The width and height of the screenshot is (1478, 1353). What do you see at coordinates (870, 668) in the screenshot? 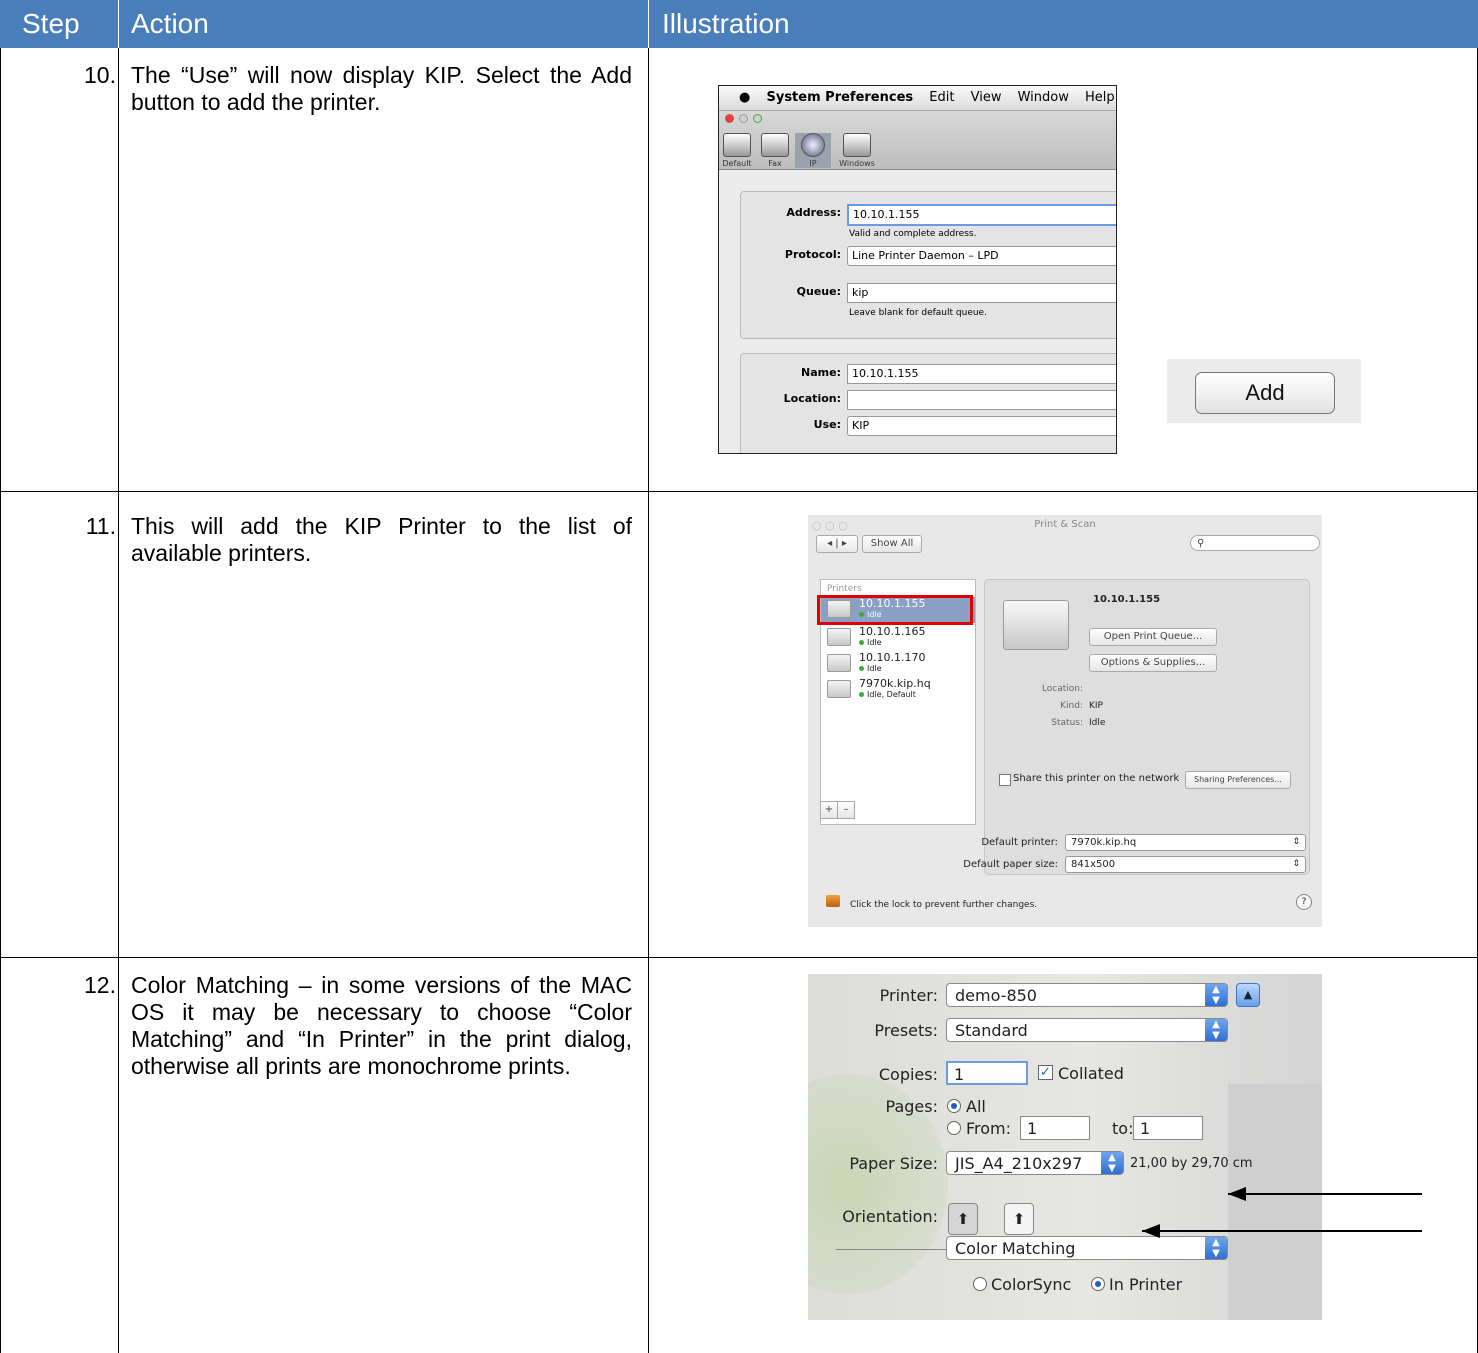
I see `printer-status: Idle` at bounding box center [870, 668].